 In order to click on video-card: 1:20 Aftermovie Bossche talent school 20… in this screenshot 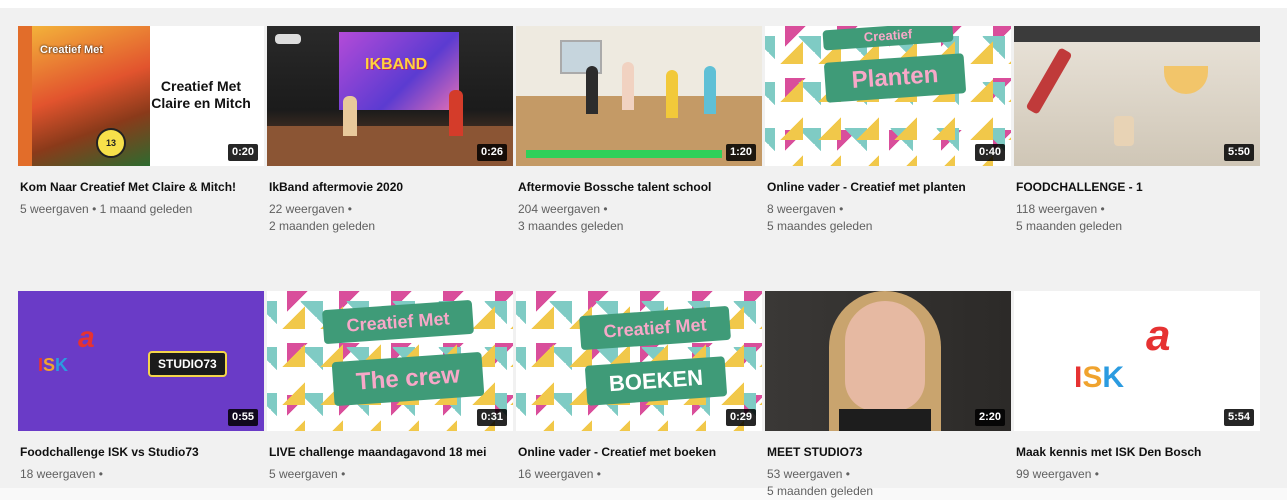, I will do `click(639, 130)`.